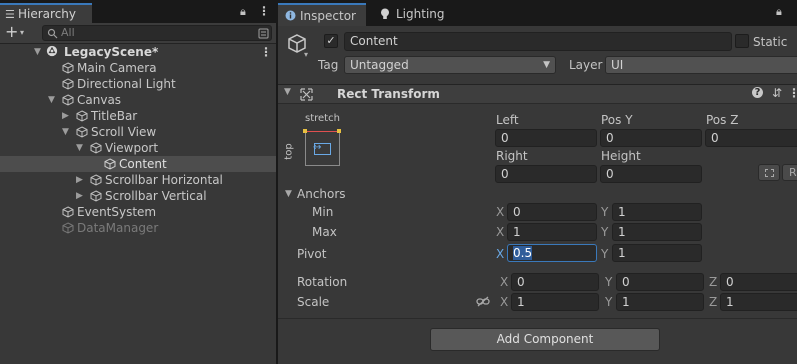 Image resolution: width=797 pixels, height=364 pixels. Describe the element at coordinates (322, 118) in the screenshot. I see `anchor-preset-h-label: stretch` at that location.